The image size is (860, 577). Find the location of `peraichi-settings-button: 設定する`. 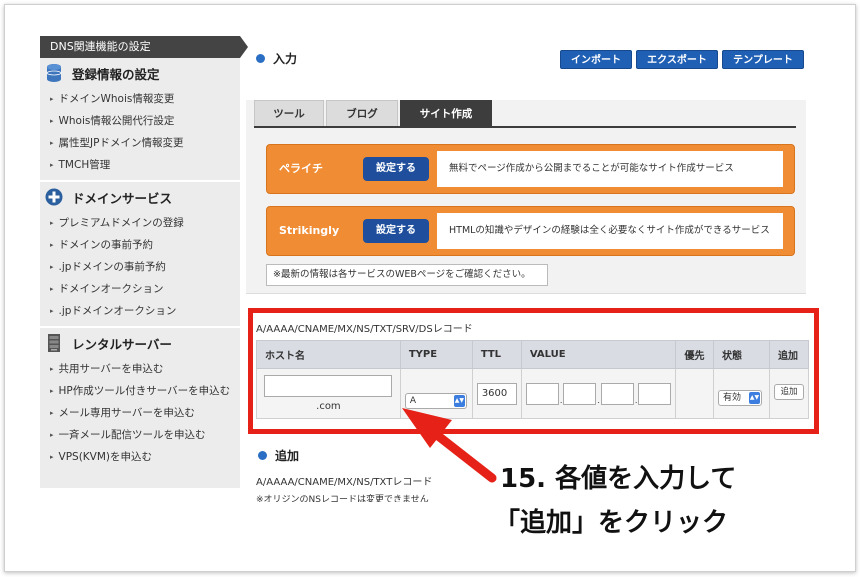

peraichi-settings-button: 設定する is located at coordinates (396, 169).